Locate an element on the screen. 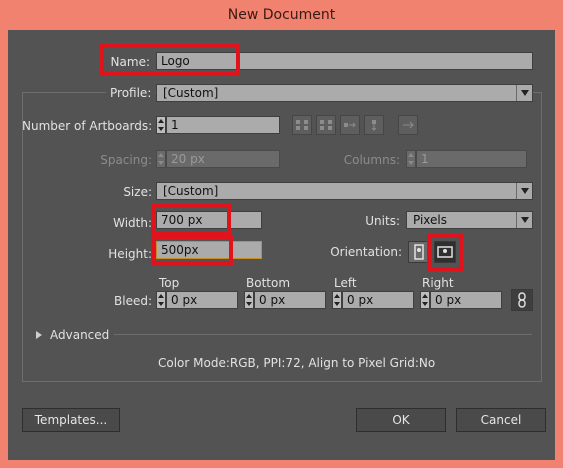  orientation-label: Orientation: is located at coordinates (366, 252).